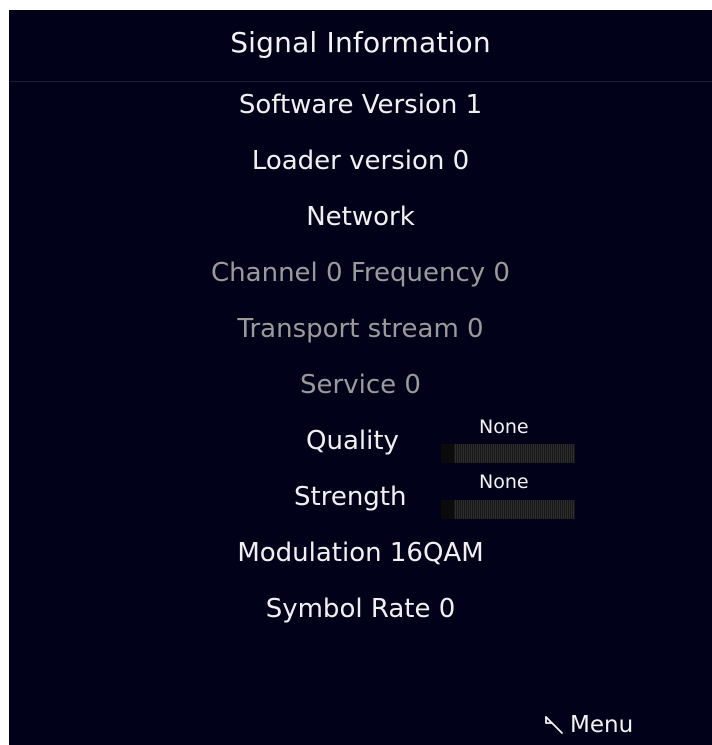  I want to click on quality-meter, so click(508, 453).